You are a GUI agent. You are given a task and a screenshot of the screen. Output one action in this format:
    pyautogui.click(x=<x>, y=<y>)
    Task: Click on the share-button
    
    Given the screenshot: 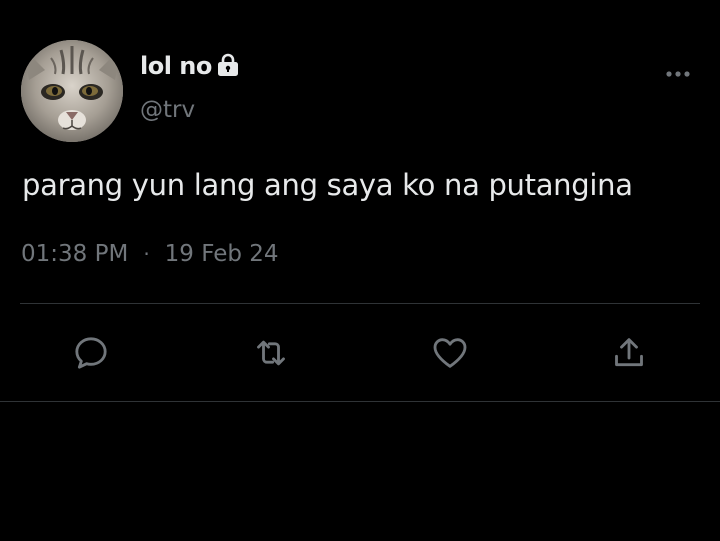 What is the action you would take?
    pyautogui.click(x=629, y=353)
    